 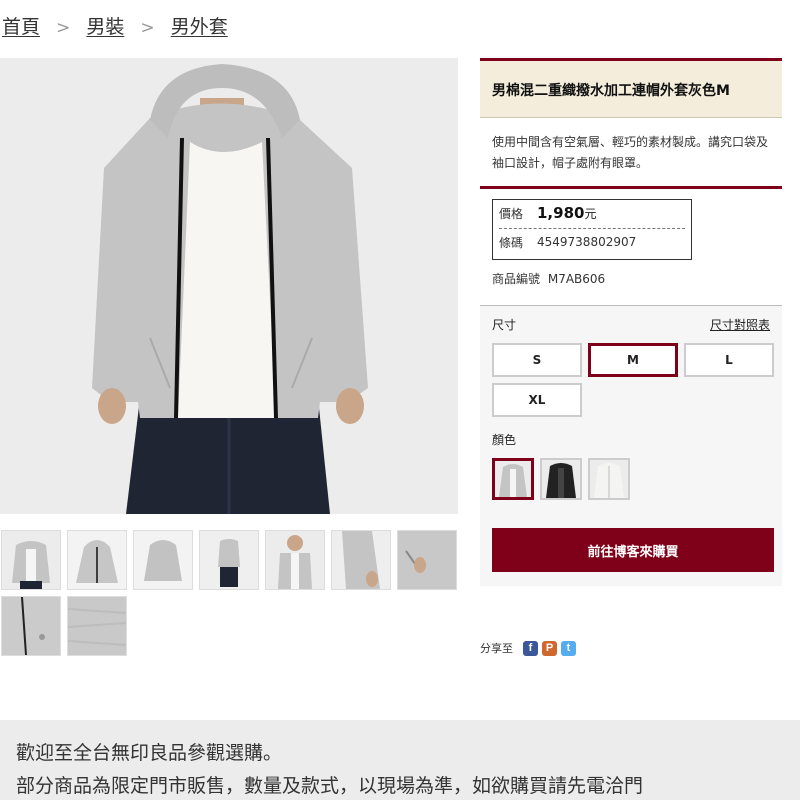 I want to click on barcode-row: 條碼 4549738802907, so click(x=592, y=240).